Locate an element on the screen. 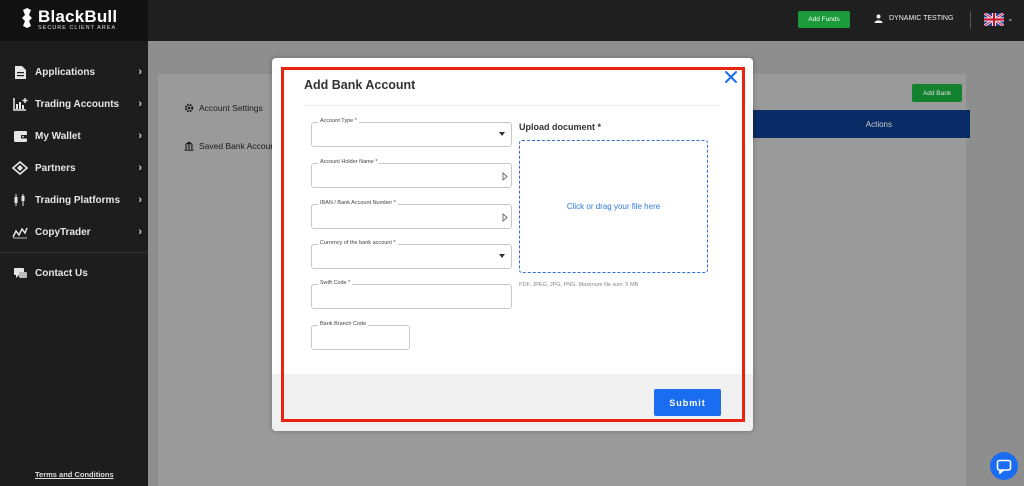 This screenshot has width=1024, height=486. sidebar-divider is located at coordinates (74, 252).